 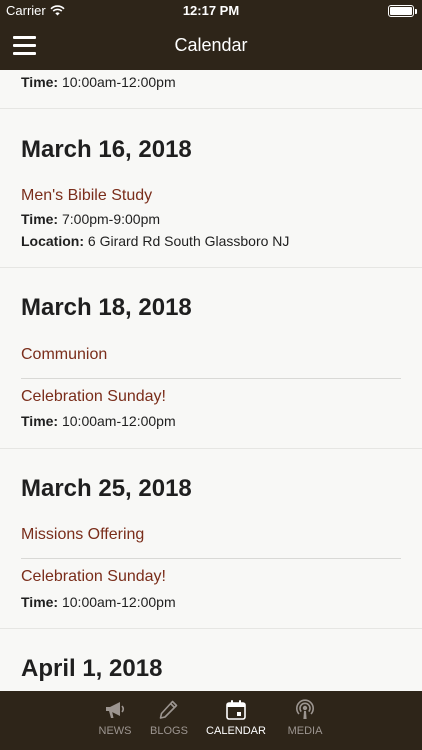 I want to click on status-time: 12:17 PM, so click(x=211, y=10).